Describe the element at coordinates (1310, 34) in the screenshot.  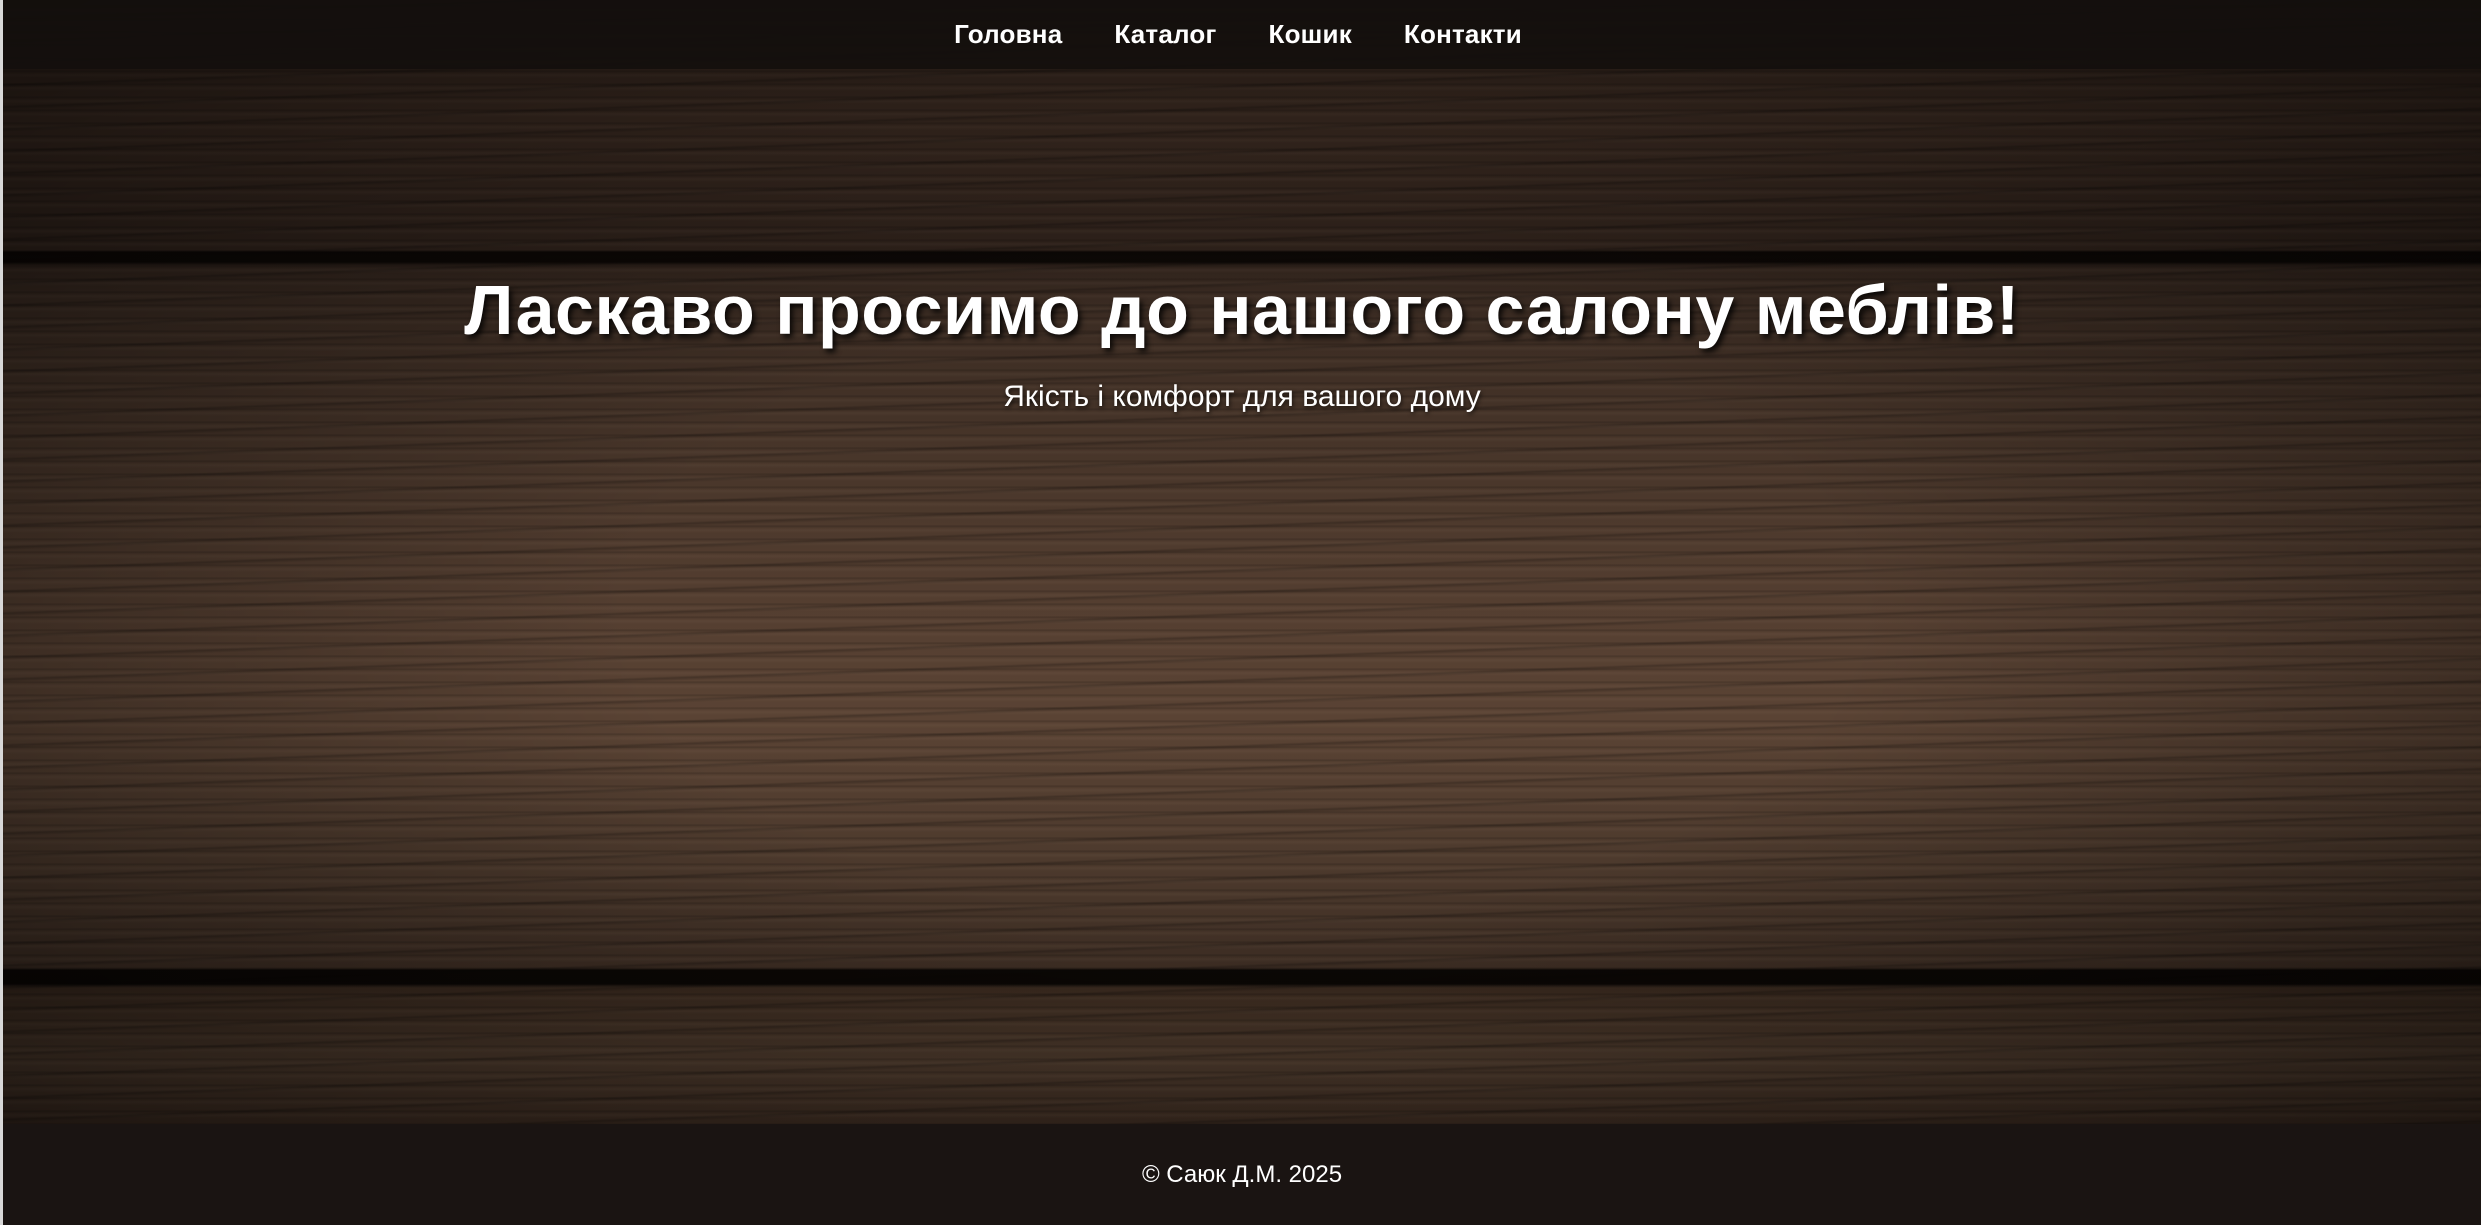
I see `nav-link-cart: Кошик` at that location.